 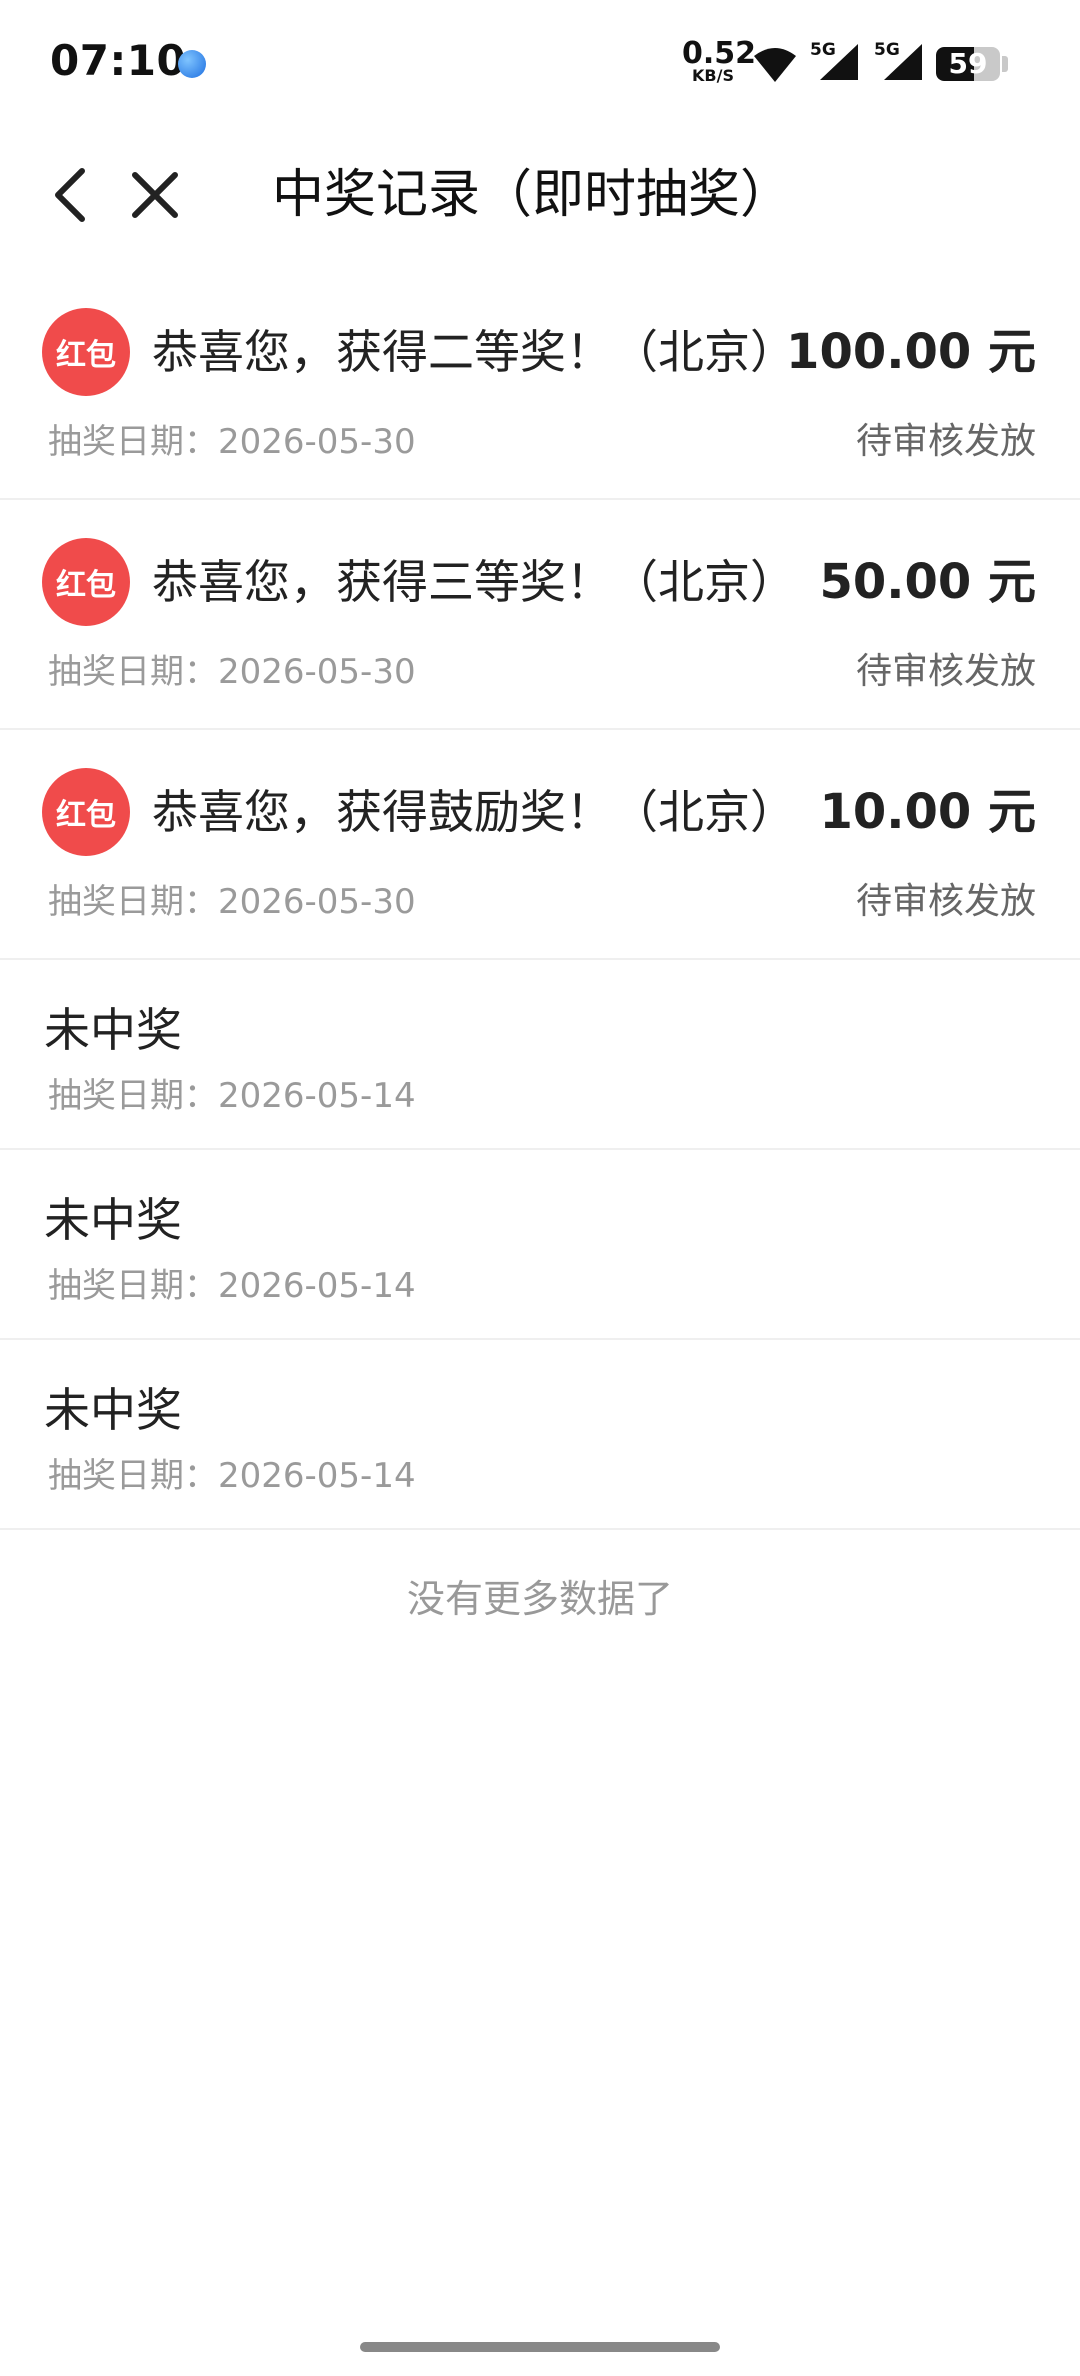 I want to click on prize-text: 恭喜您，获得鼓励奖！（北京）, so click(x=474, y=812).